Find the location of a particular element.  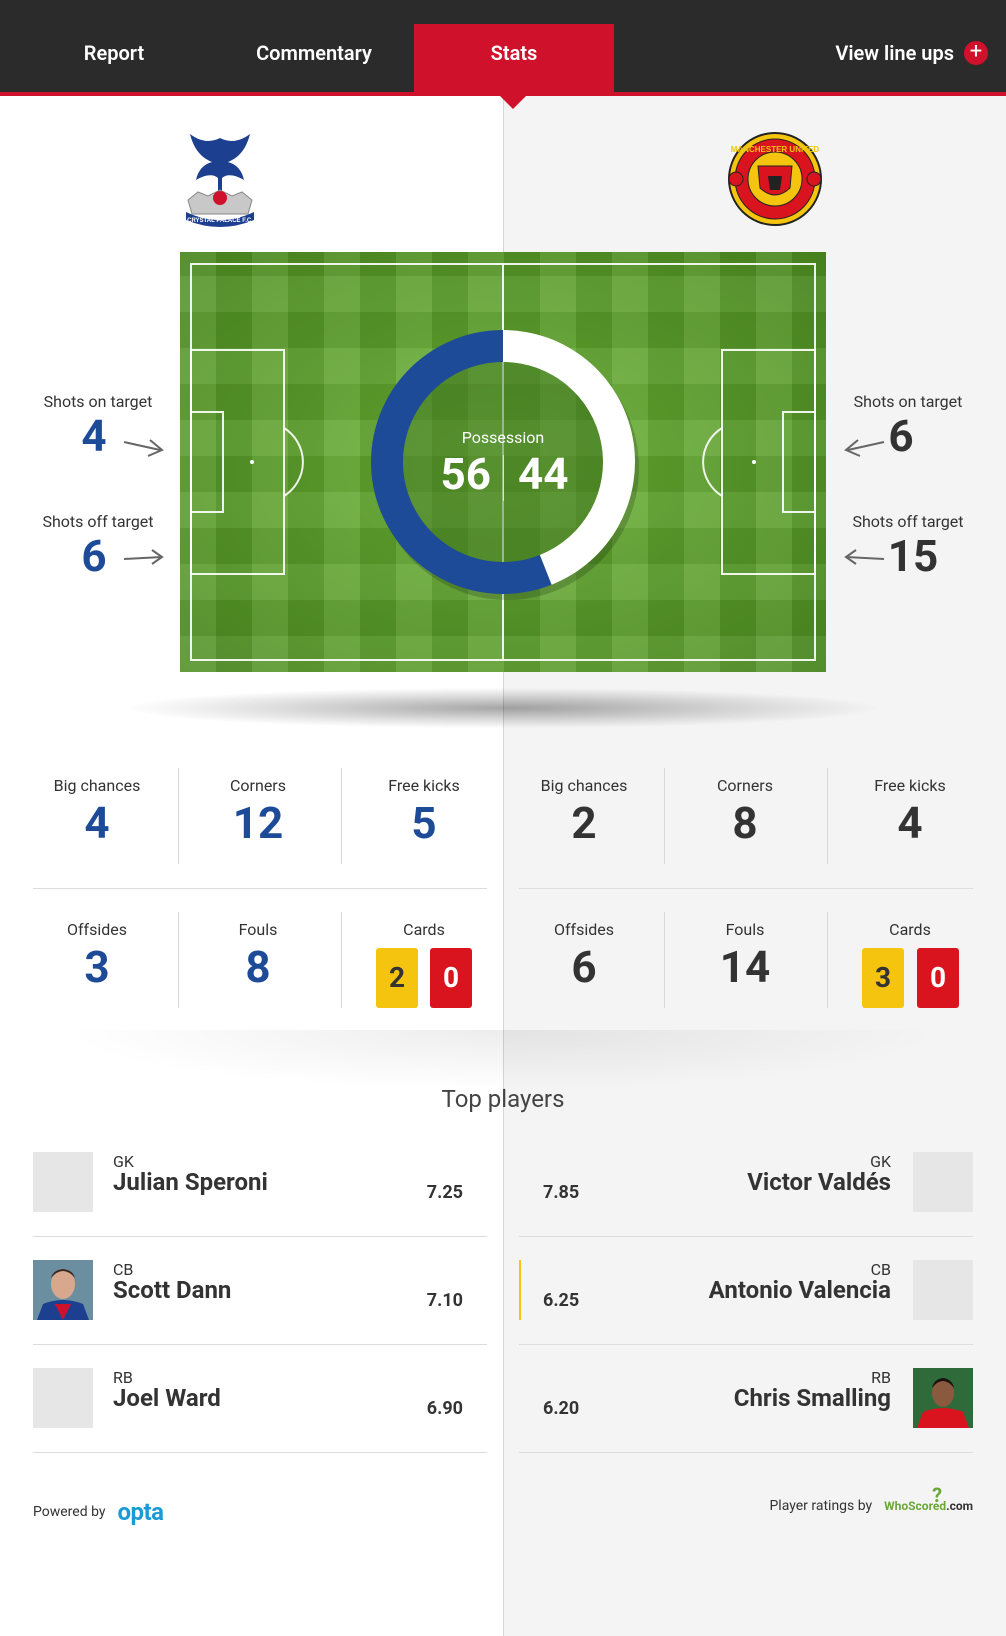

home-corners: Corners 12 is located at coordinates (258, 812).